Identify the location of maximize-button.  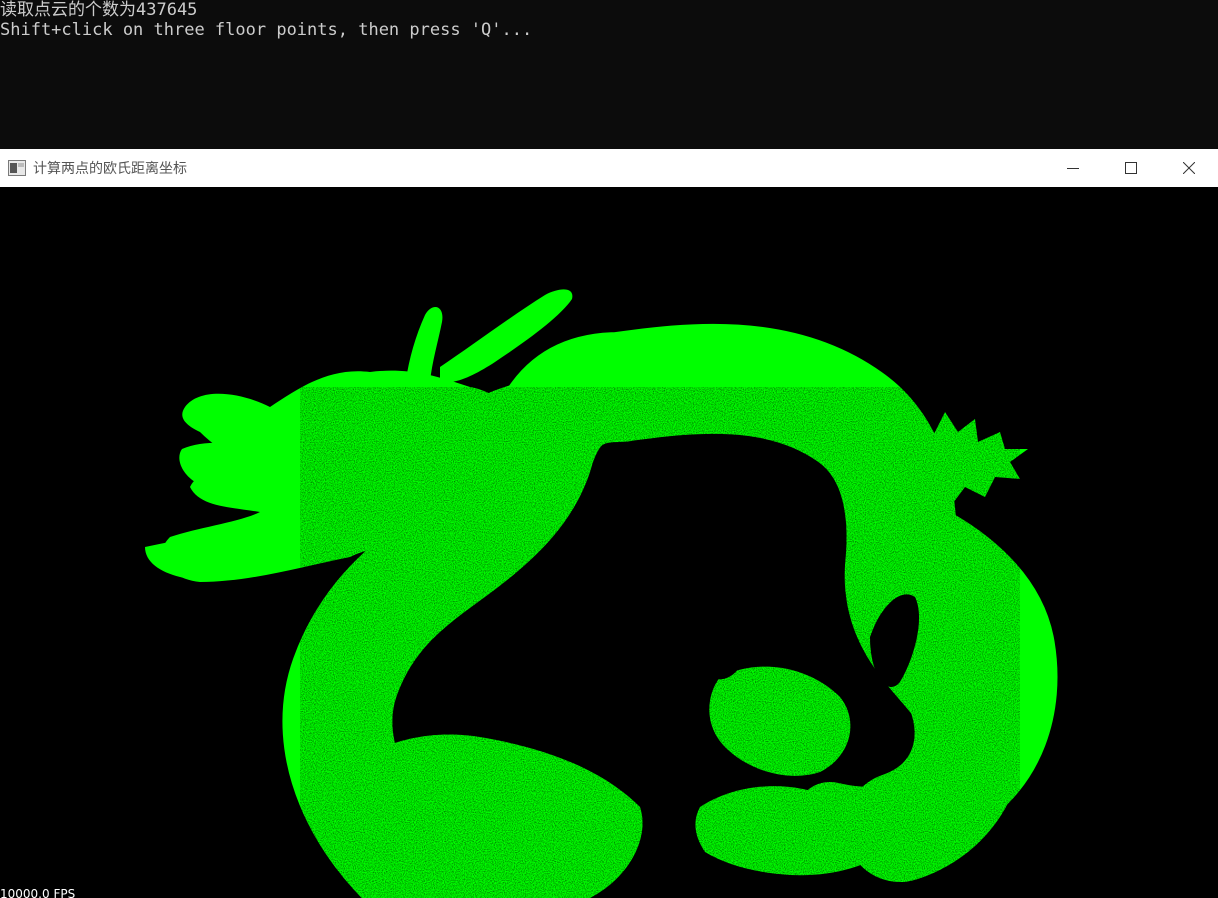
(1131, 168).